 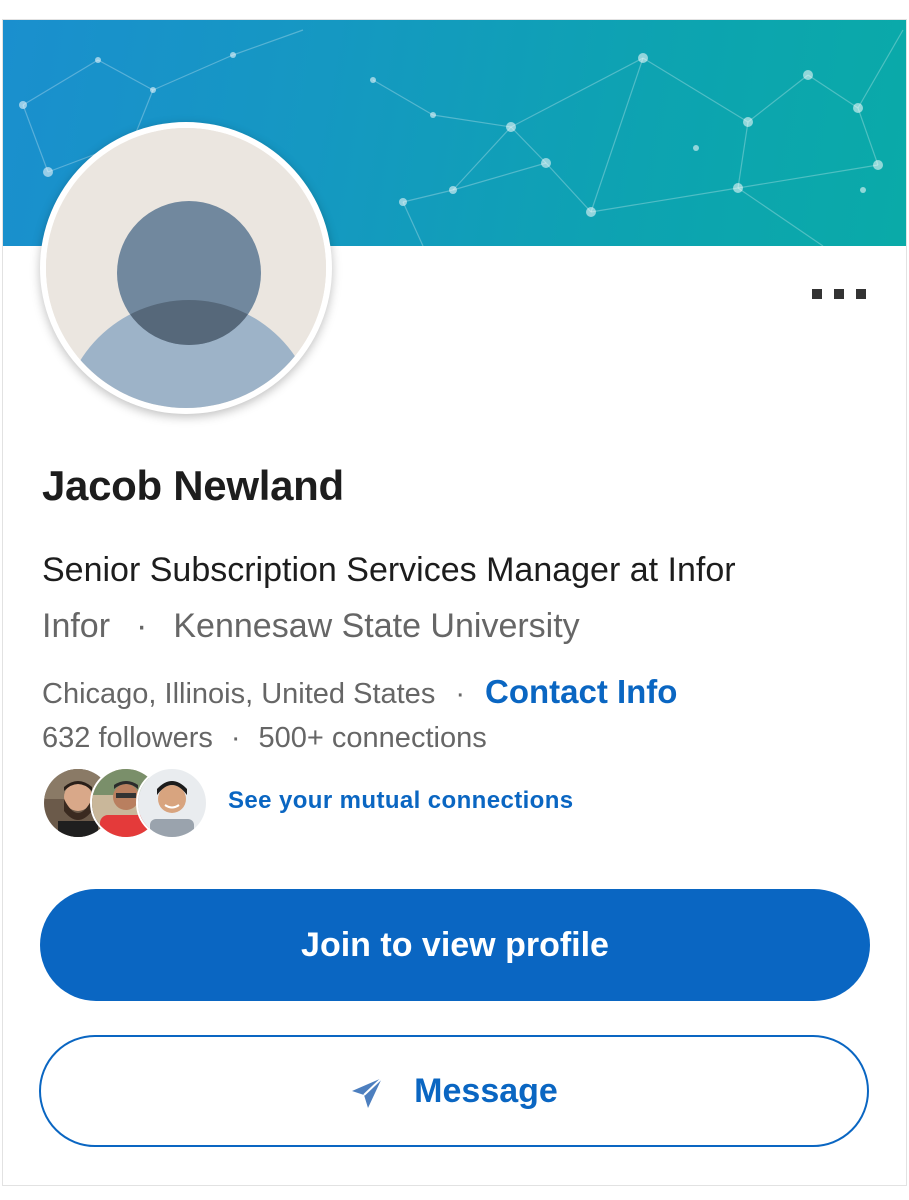 I want to click on contact-info-link: Contact Info, so click(x=581, y=691).